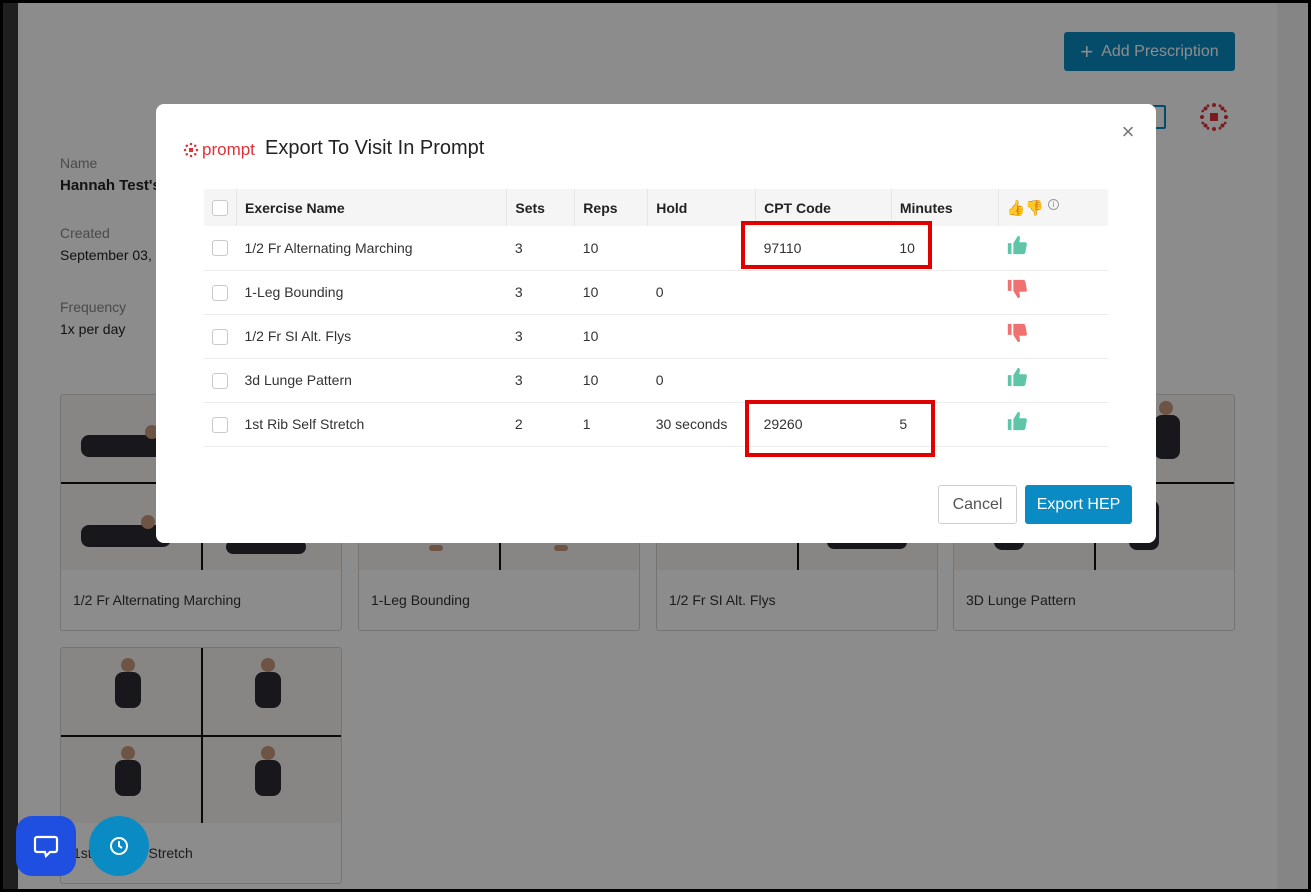 This screenshot has width=1311, height=892. I want to click on clock-icon, so click(119, 846).